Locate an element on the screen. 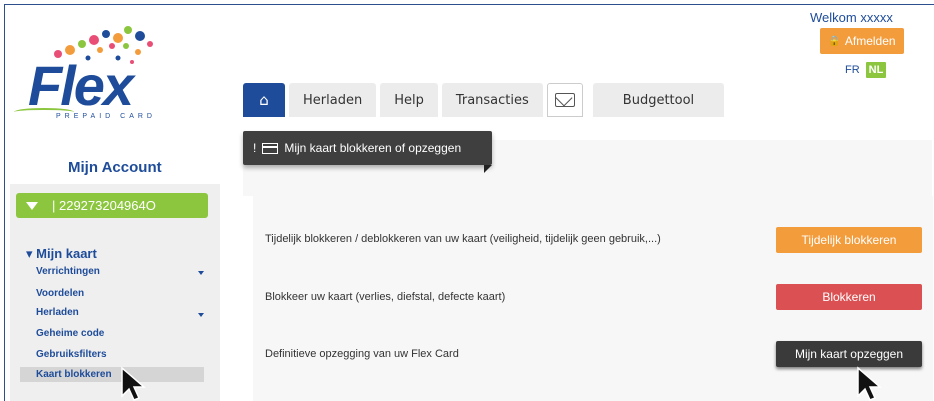 Image resolution: width=934 pixels, height=401 pixels. sidebar-item-herladen: Herladen is located at coordinates (57, 312).